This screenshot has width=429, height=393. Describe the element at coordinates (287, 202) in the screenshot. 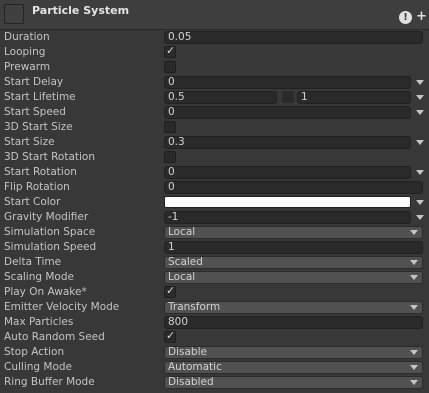

I see `start-color-swatch` at that location.